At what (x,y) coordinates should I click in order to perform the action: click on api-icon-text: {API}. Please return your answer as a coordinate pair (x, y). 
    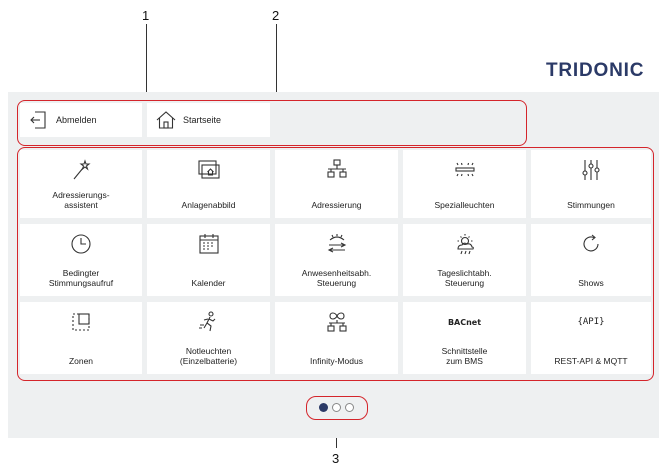
    Looking at the image, I should click on (591, 322).